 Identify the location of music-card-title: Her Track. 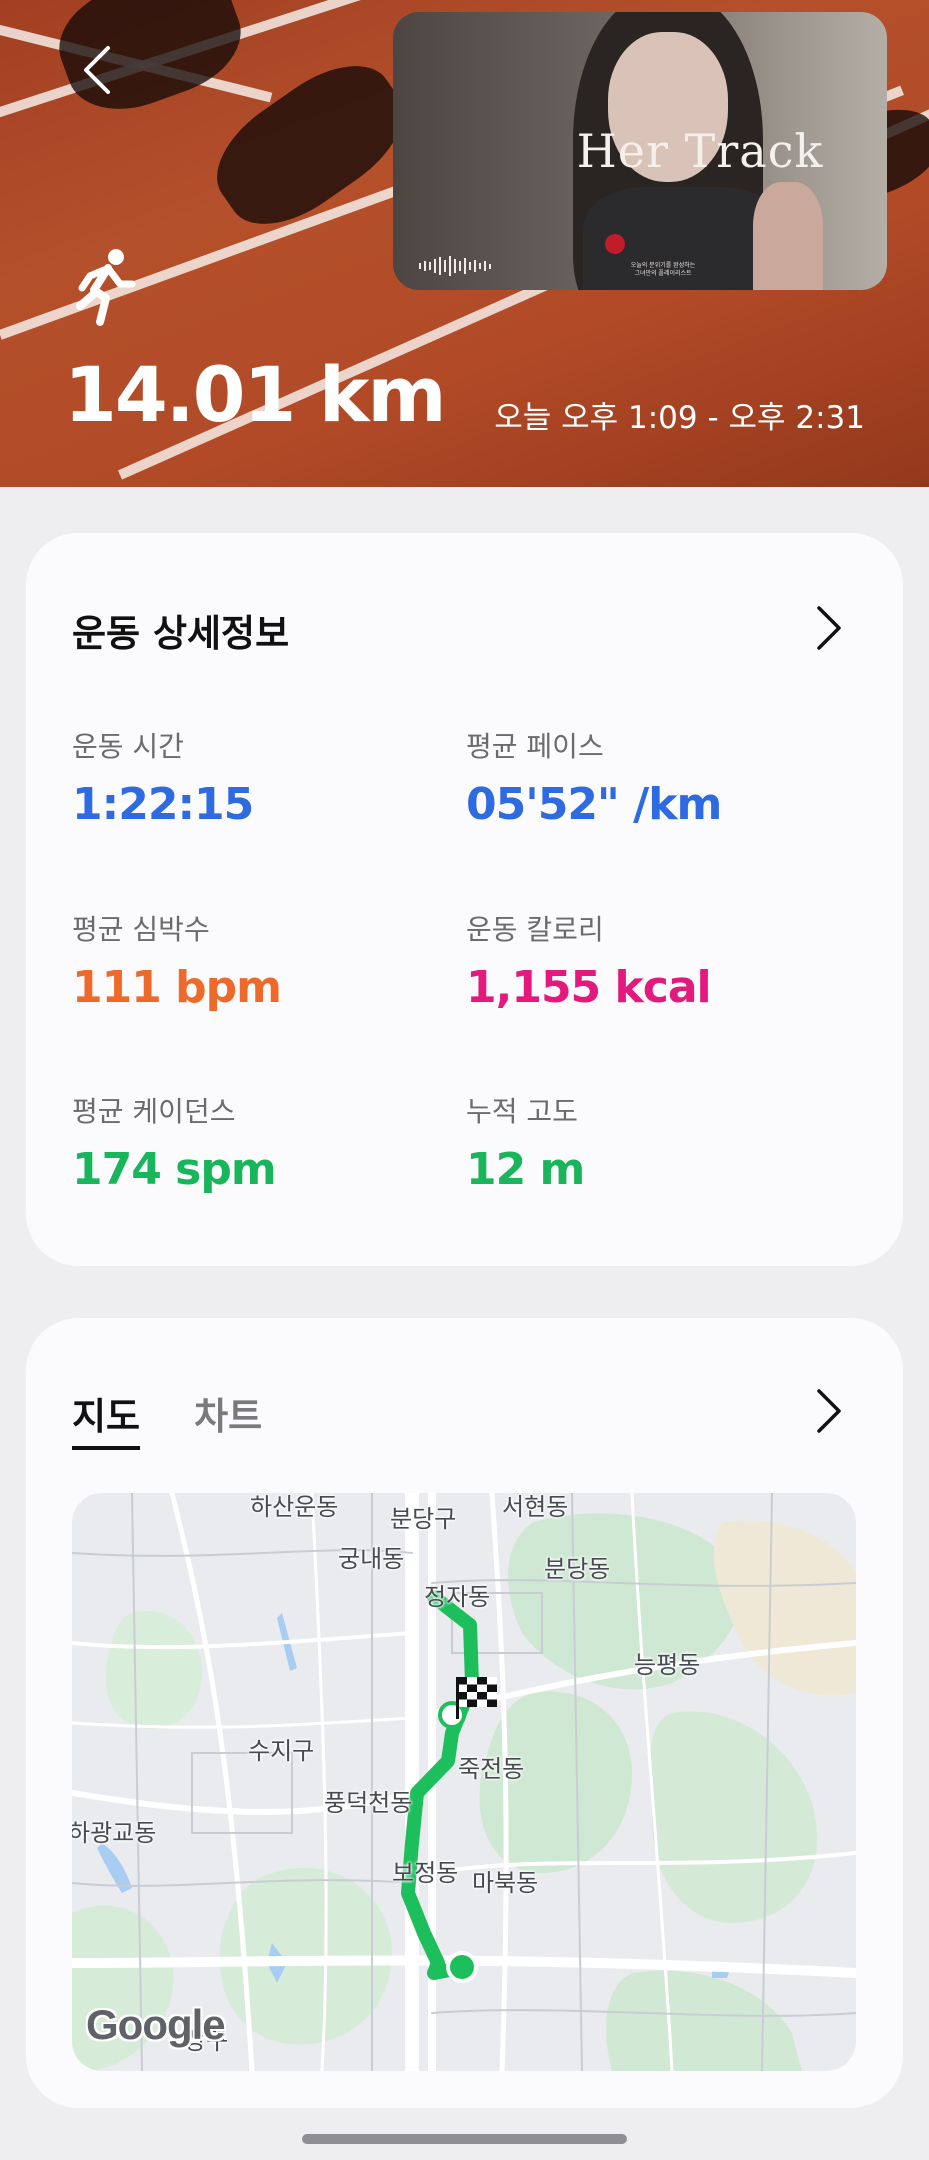
(700, 151).